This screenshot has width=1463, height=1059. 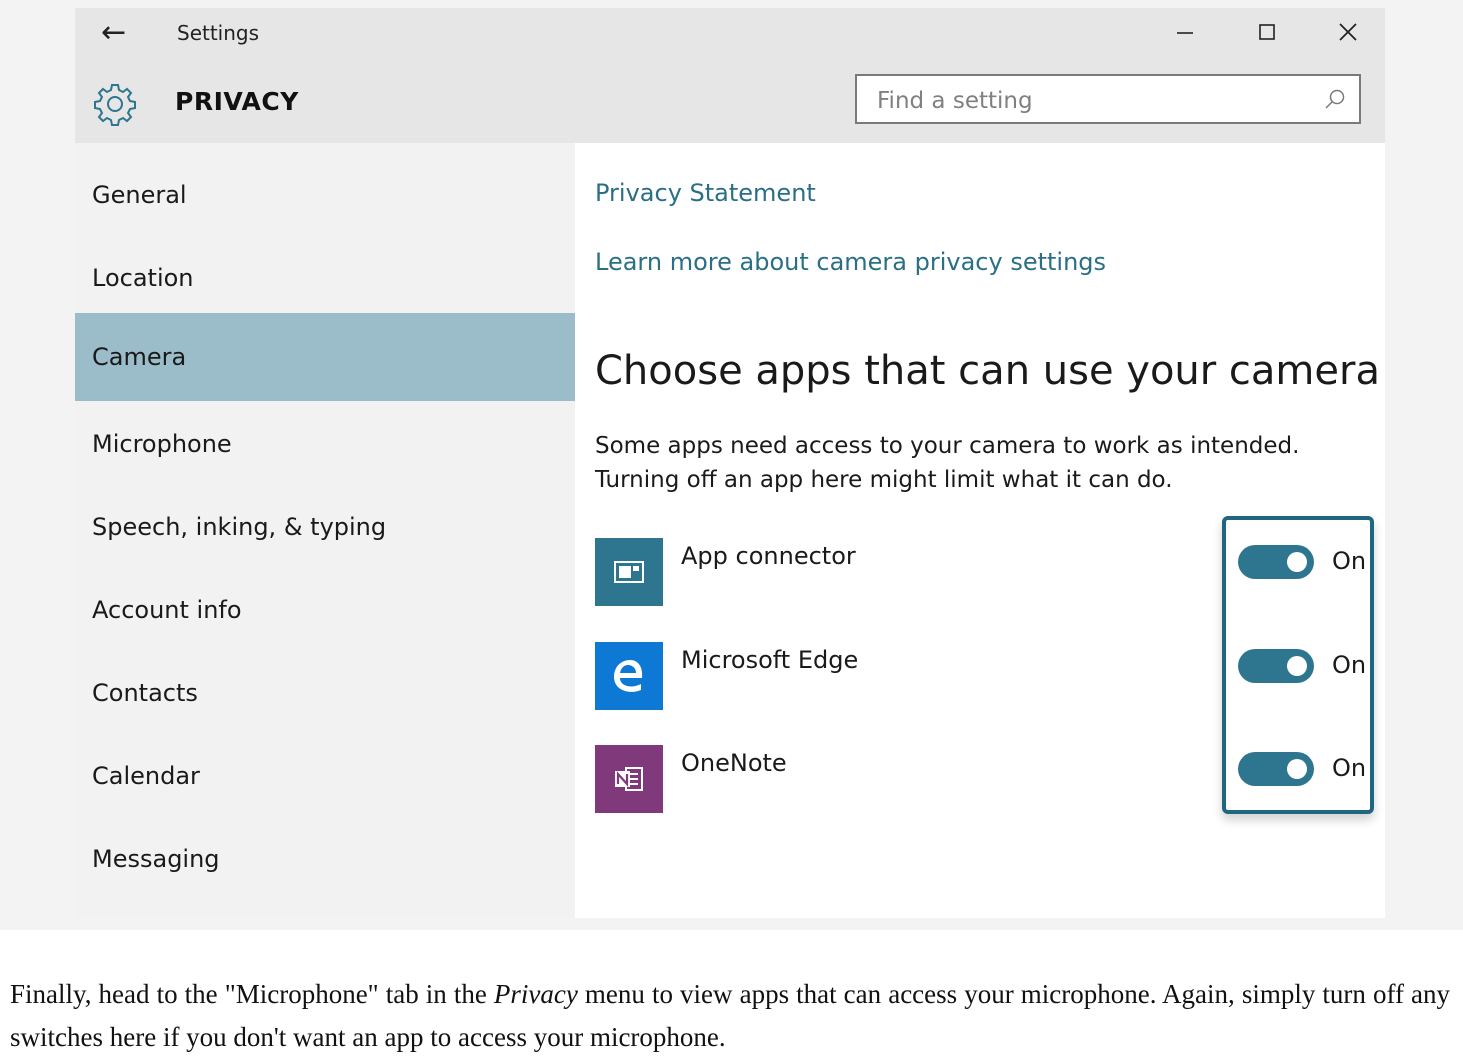 I want to click on maximize-button, so click(x=1267, y=32).